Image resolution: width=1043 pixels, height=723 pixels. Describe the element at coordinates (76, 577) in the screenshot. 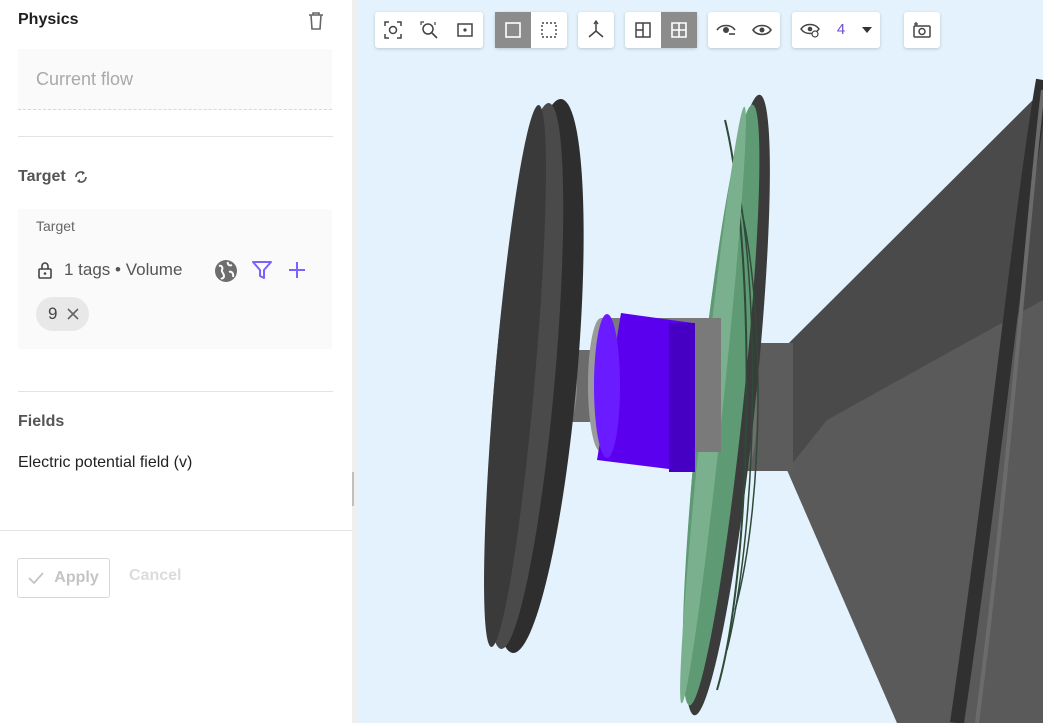

I see `apply-label: Apply` at that location.